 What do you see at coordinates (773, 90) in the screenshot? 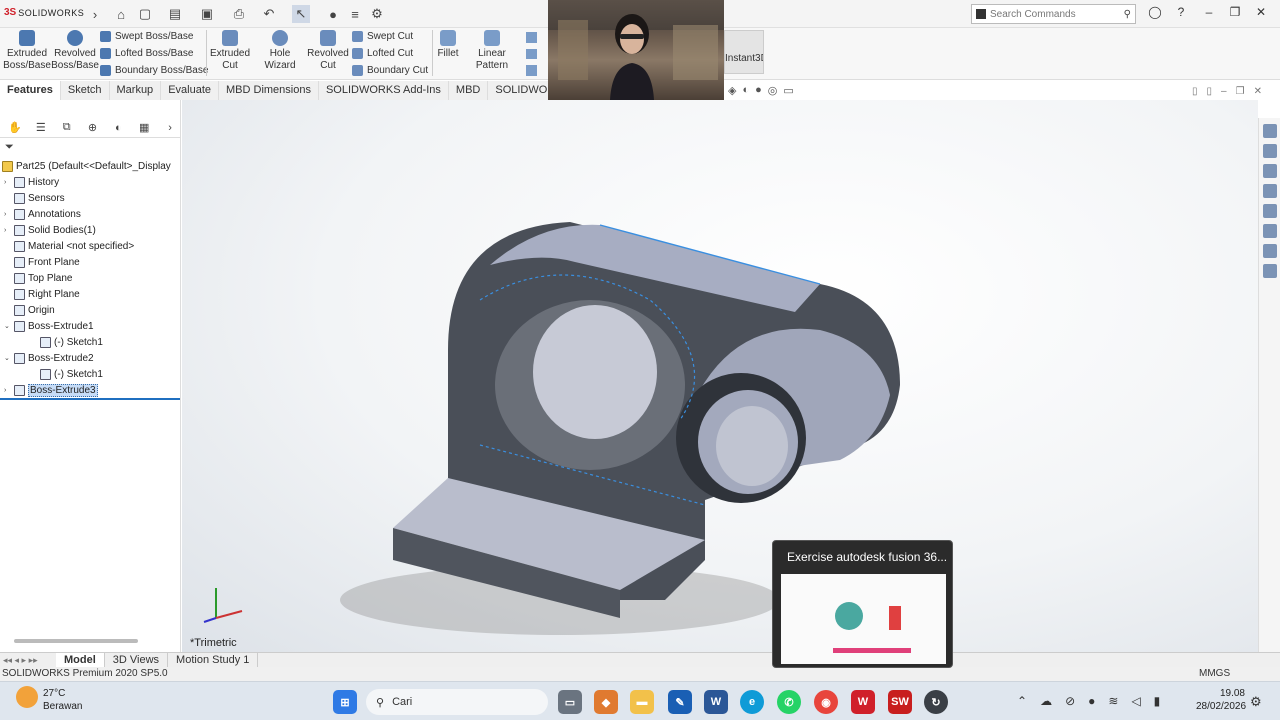
I see `scene-icon: ◎` at bounding box center [773, 90].